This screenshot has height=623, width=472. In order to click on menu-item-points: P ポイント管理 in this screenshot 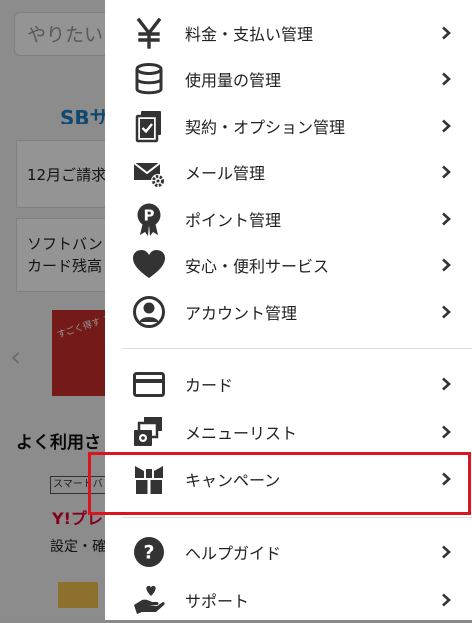, I will do `click(288, 219)`.